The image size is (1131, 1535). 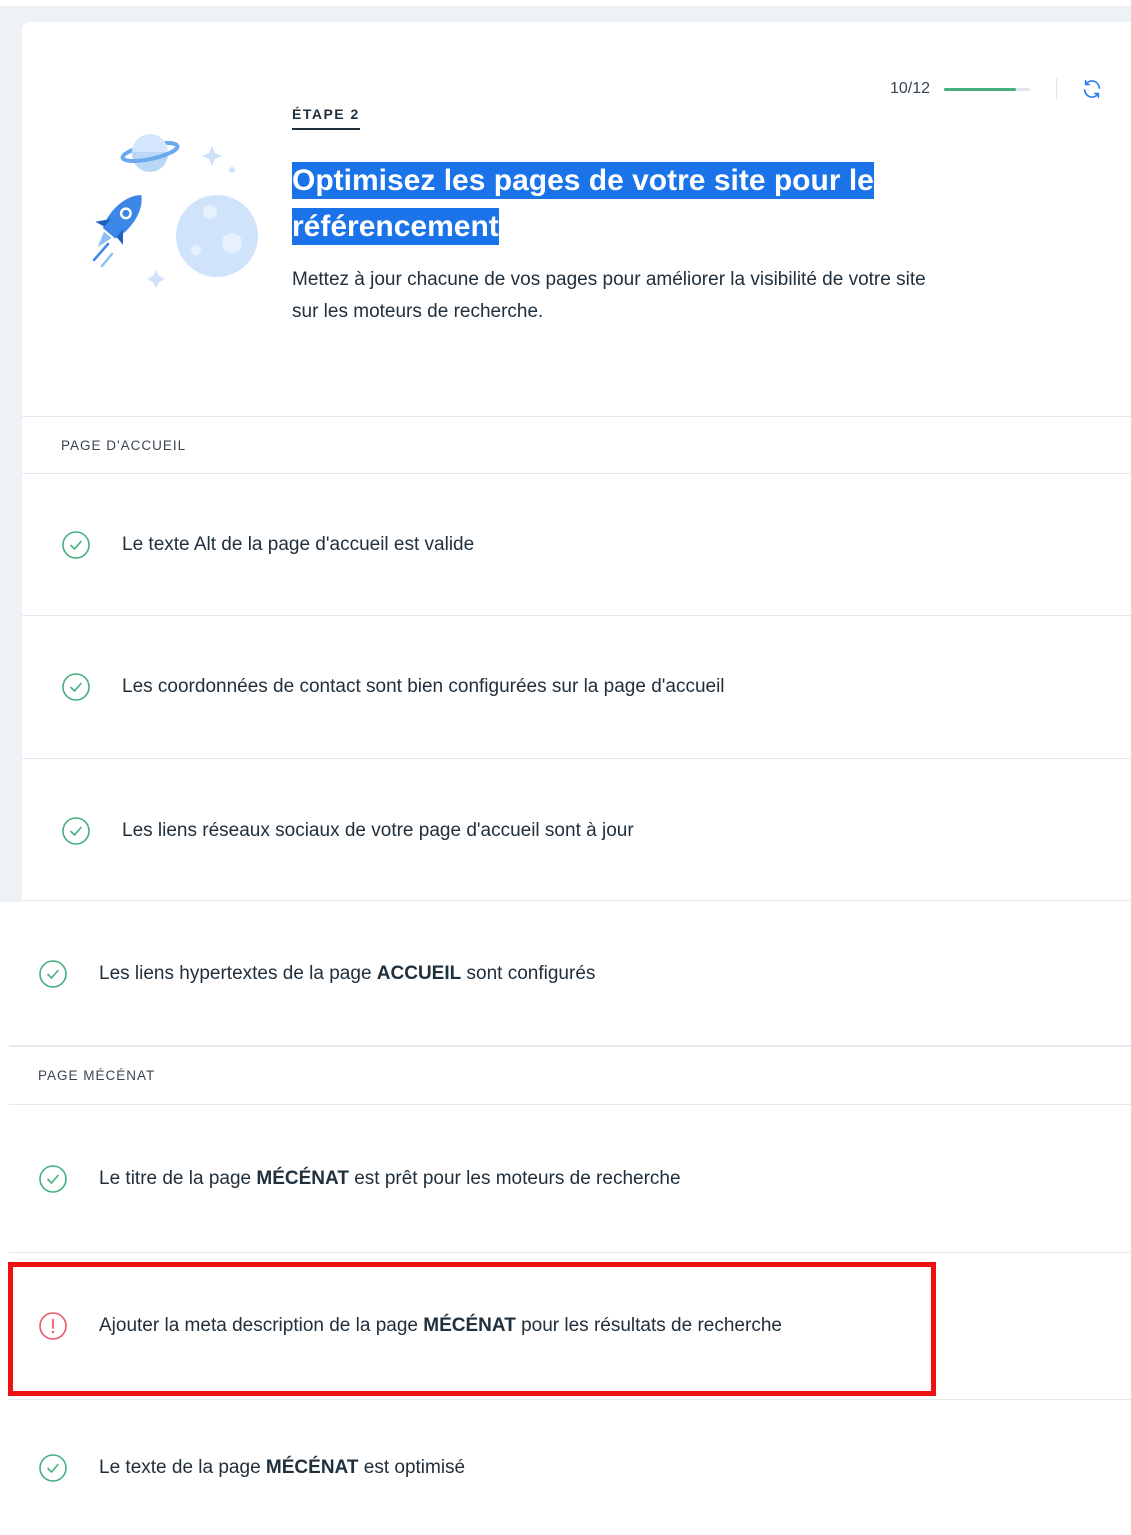 I want to click on rocket-icon, so click(x=118, y=221).